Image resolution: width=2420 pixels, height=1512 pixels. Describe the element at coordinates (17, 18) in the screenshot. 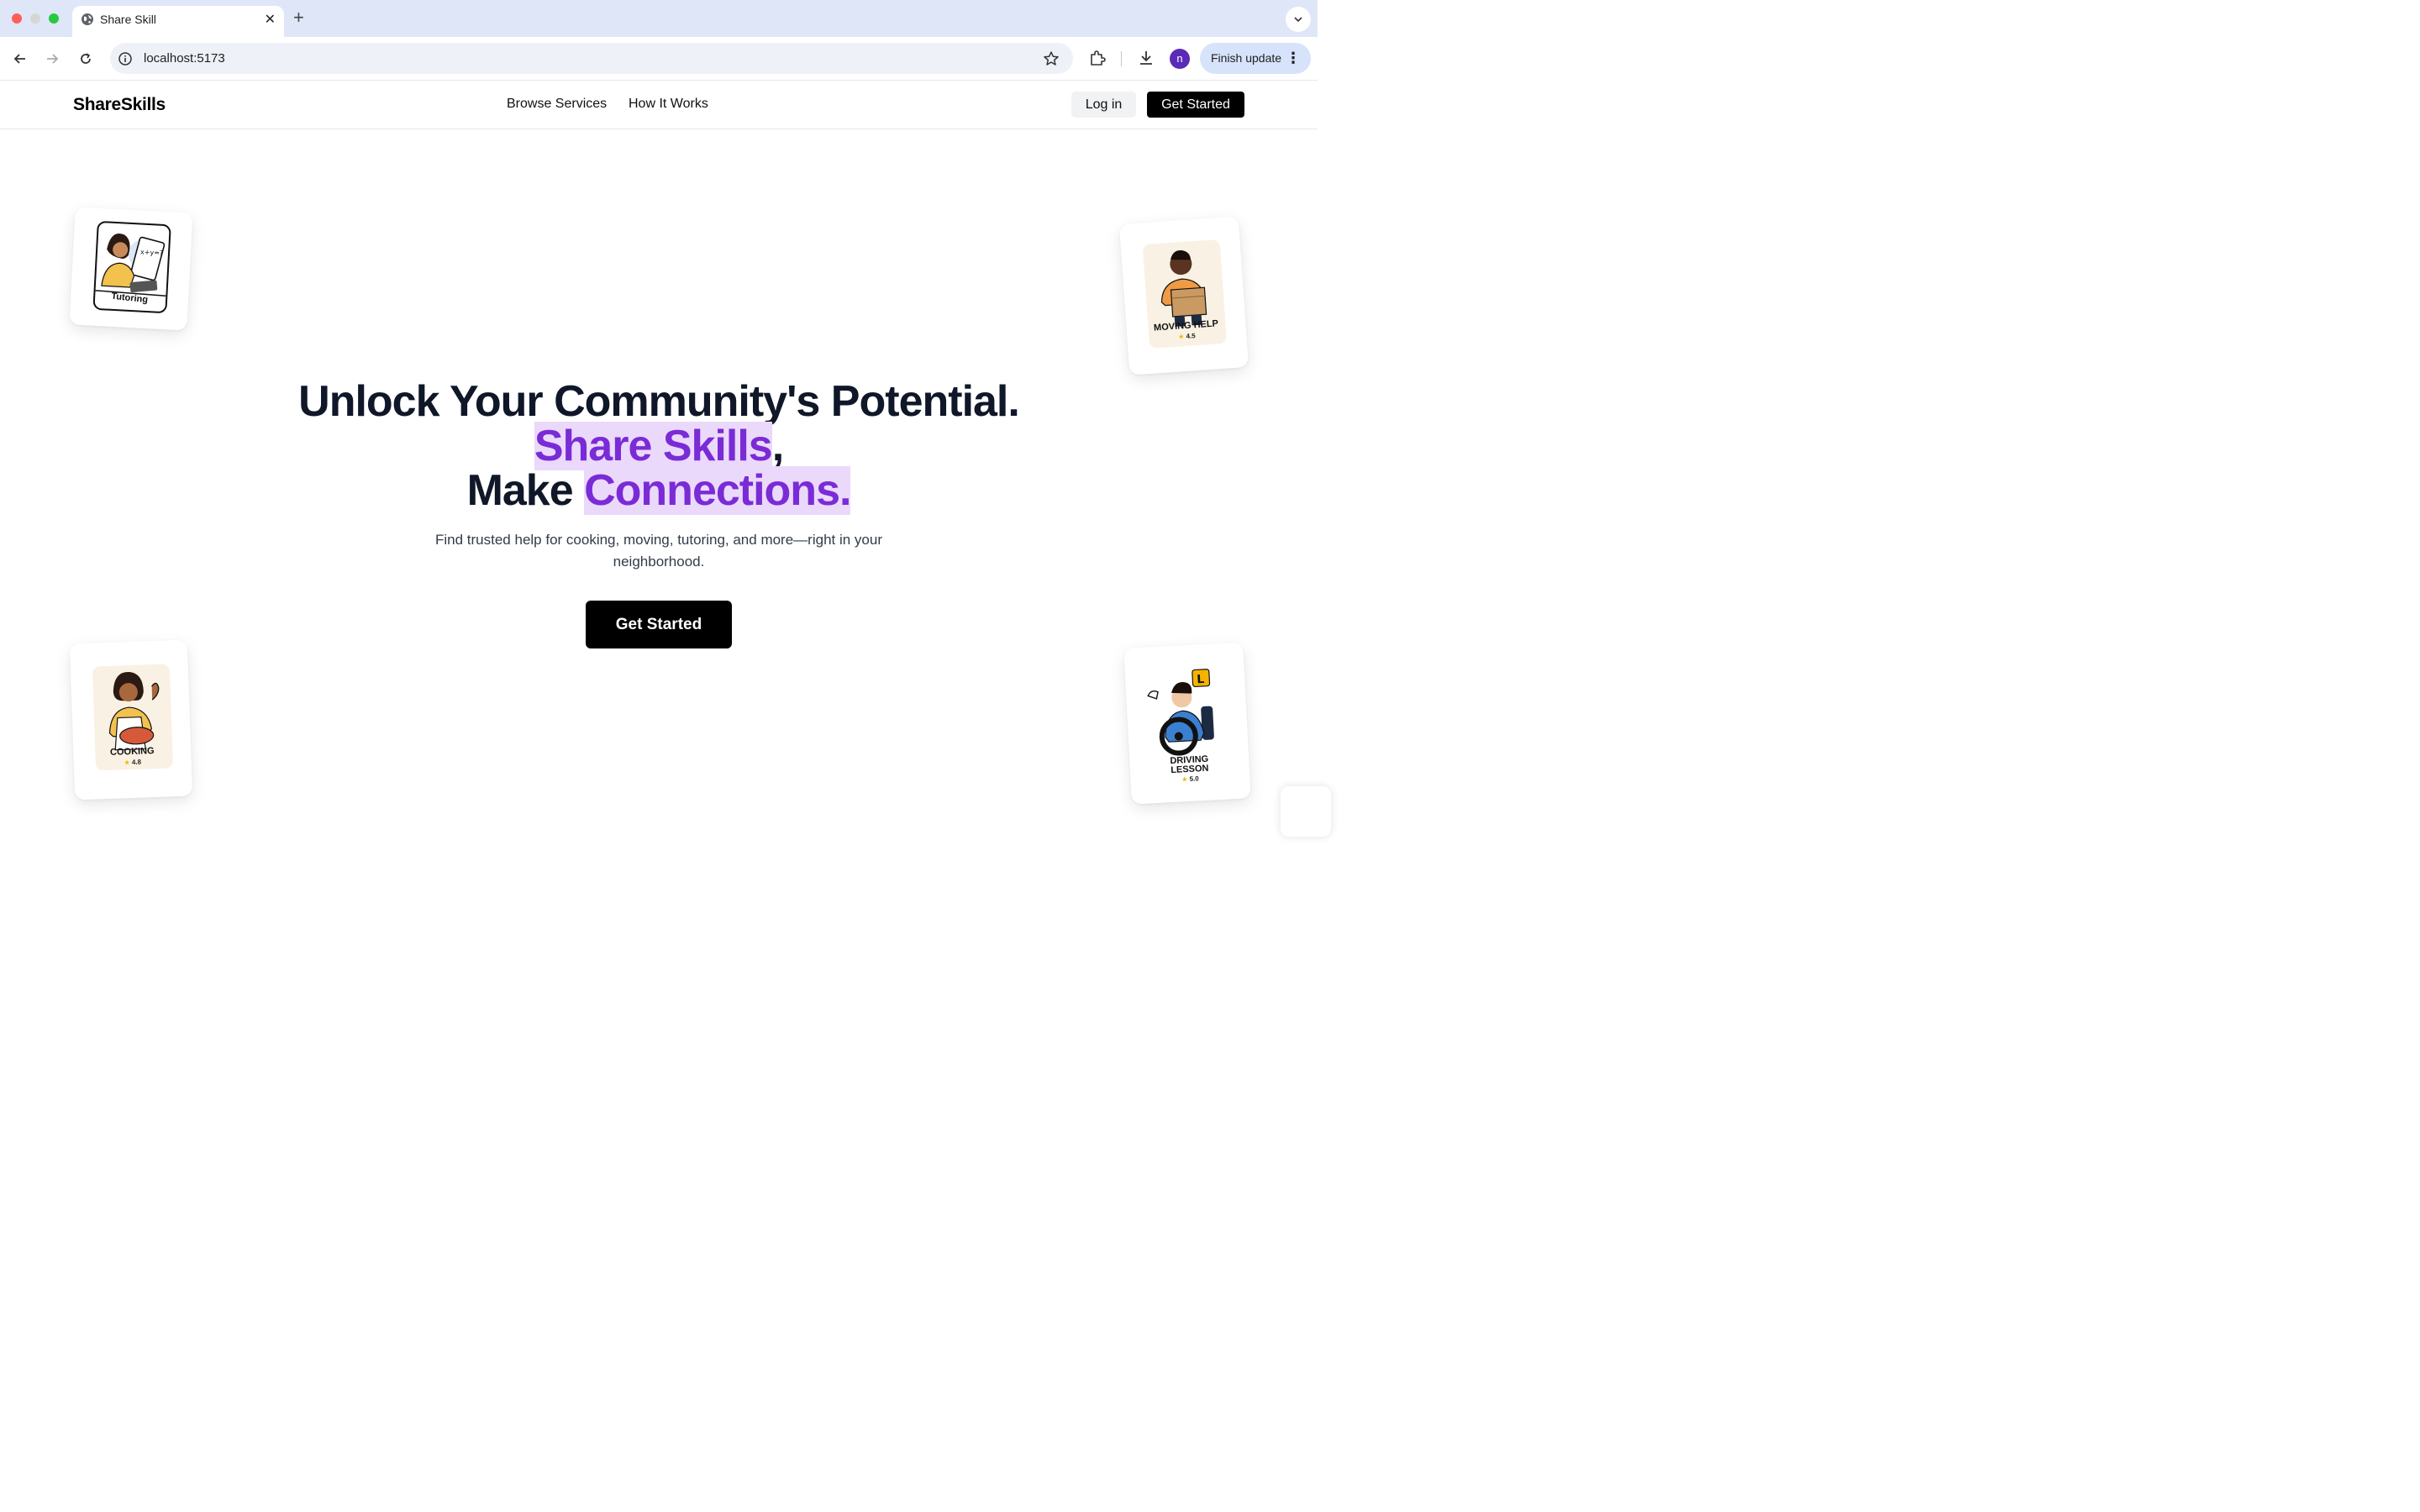

I see `close-window-button` at that location.